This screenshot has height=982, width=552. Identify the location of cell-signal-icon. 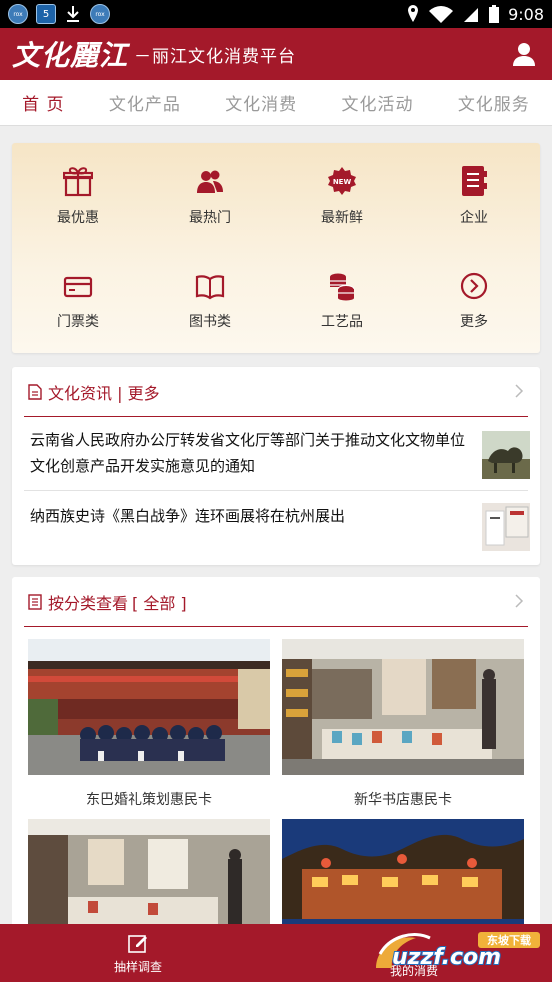
(471, 15).